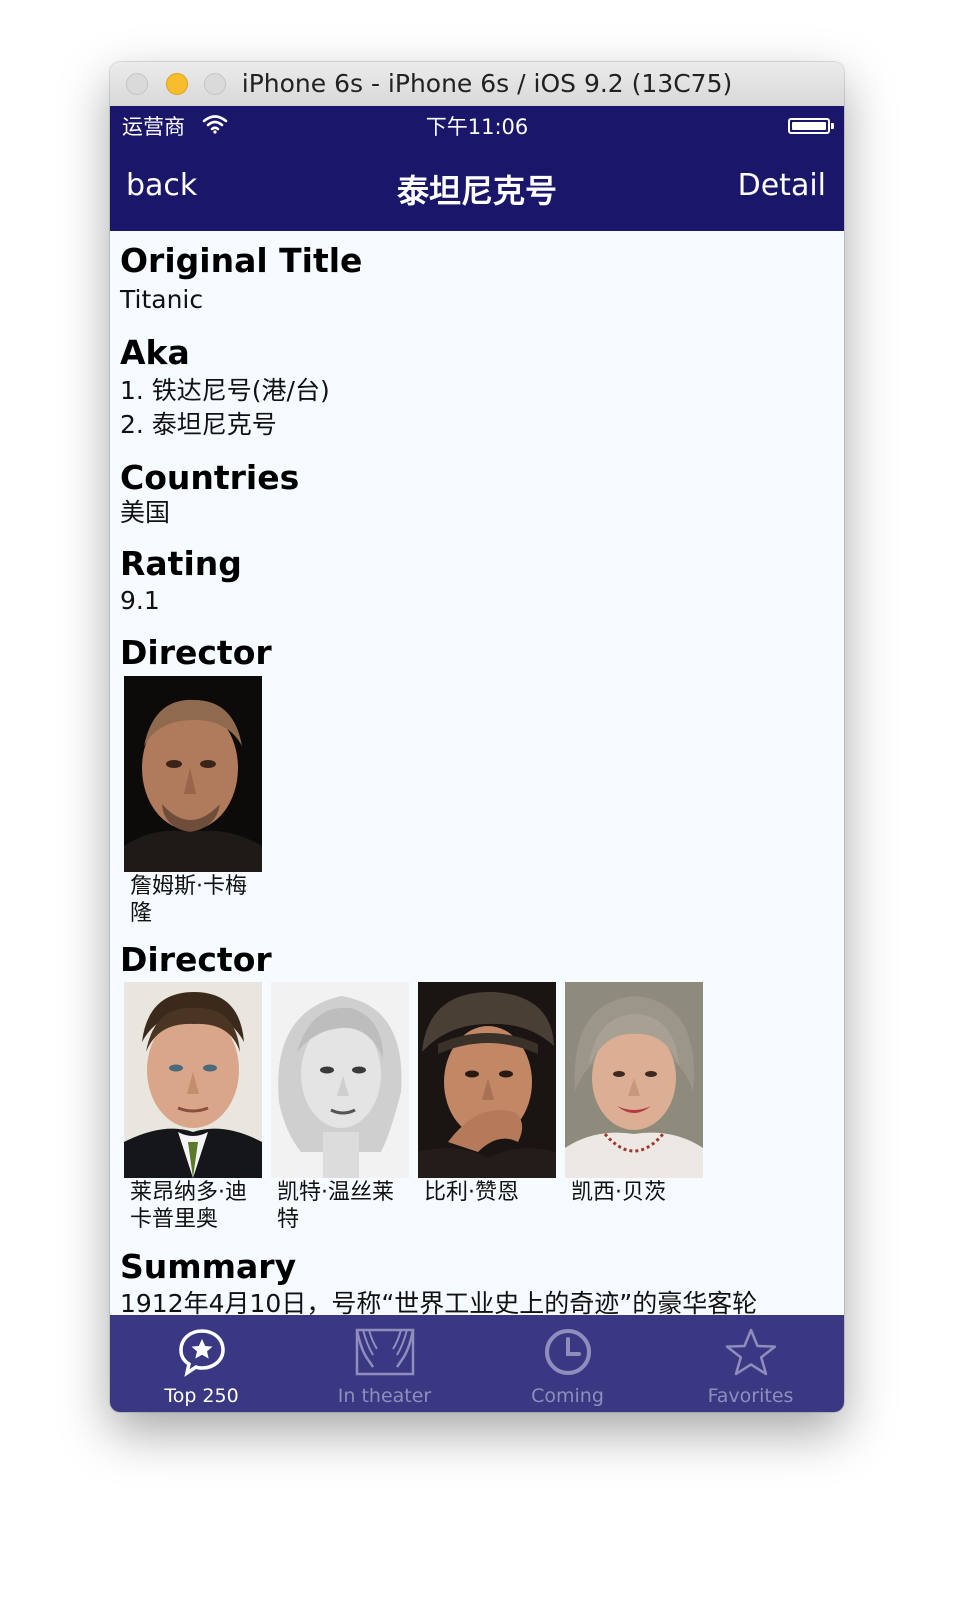 Image resolution: width=974 pixels, height=1602 pixels. I want to click on navigation-bar: back 泰坦尼克号 Detail, so click(477, 188).